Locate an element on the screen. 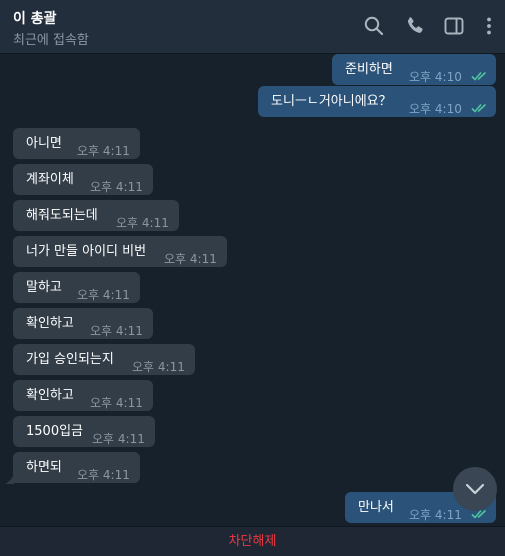 This screenshot has height=556, width=505. message-incoming: 1500입금 오후 4:11 is located at coordinates (84, 431).